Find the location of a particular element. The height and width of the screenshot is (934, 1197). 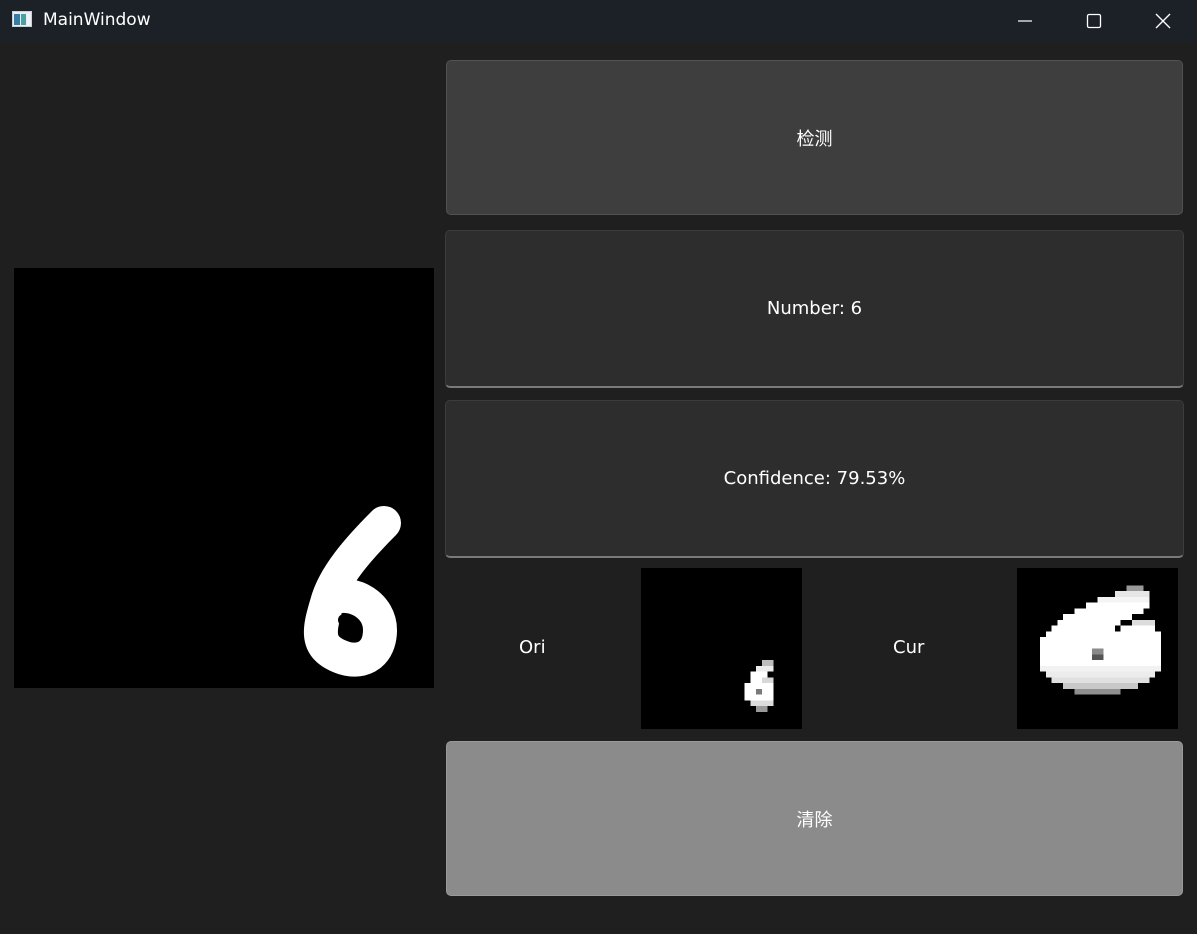

maximize-button is located at coordinates (1094, 21).